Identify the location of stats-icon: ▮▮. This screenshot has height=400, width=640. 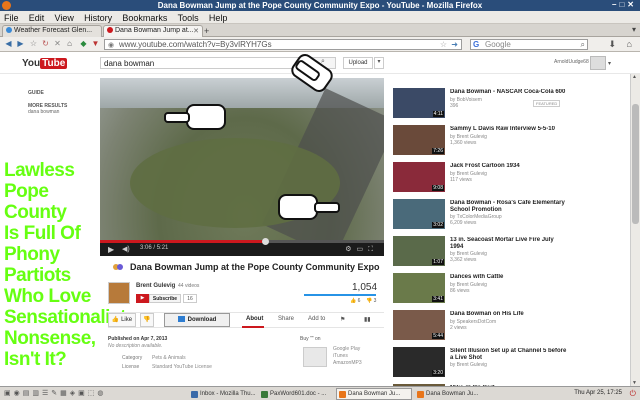
(367, 319).